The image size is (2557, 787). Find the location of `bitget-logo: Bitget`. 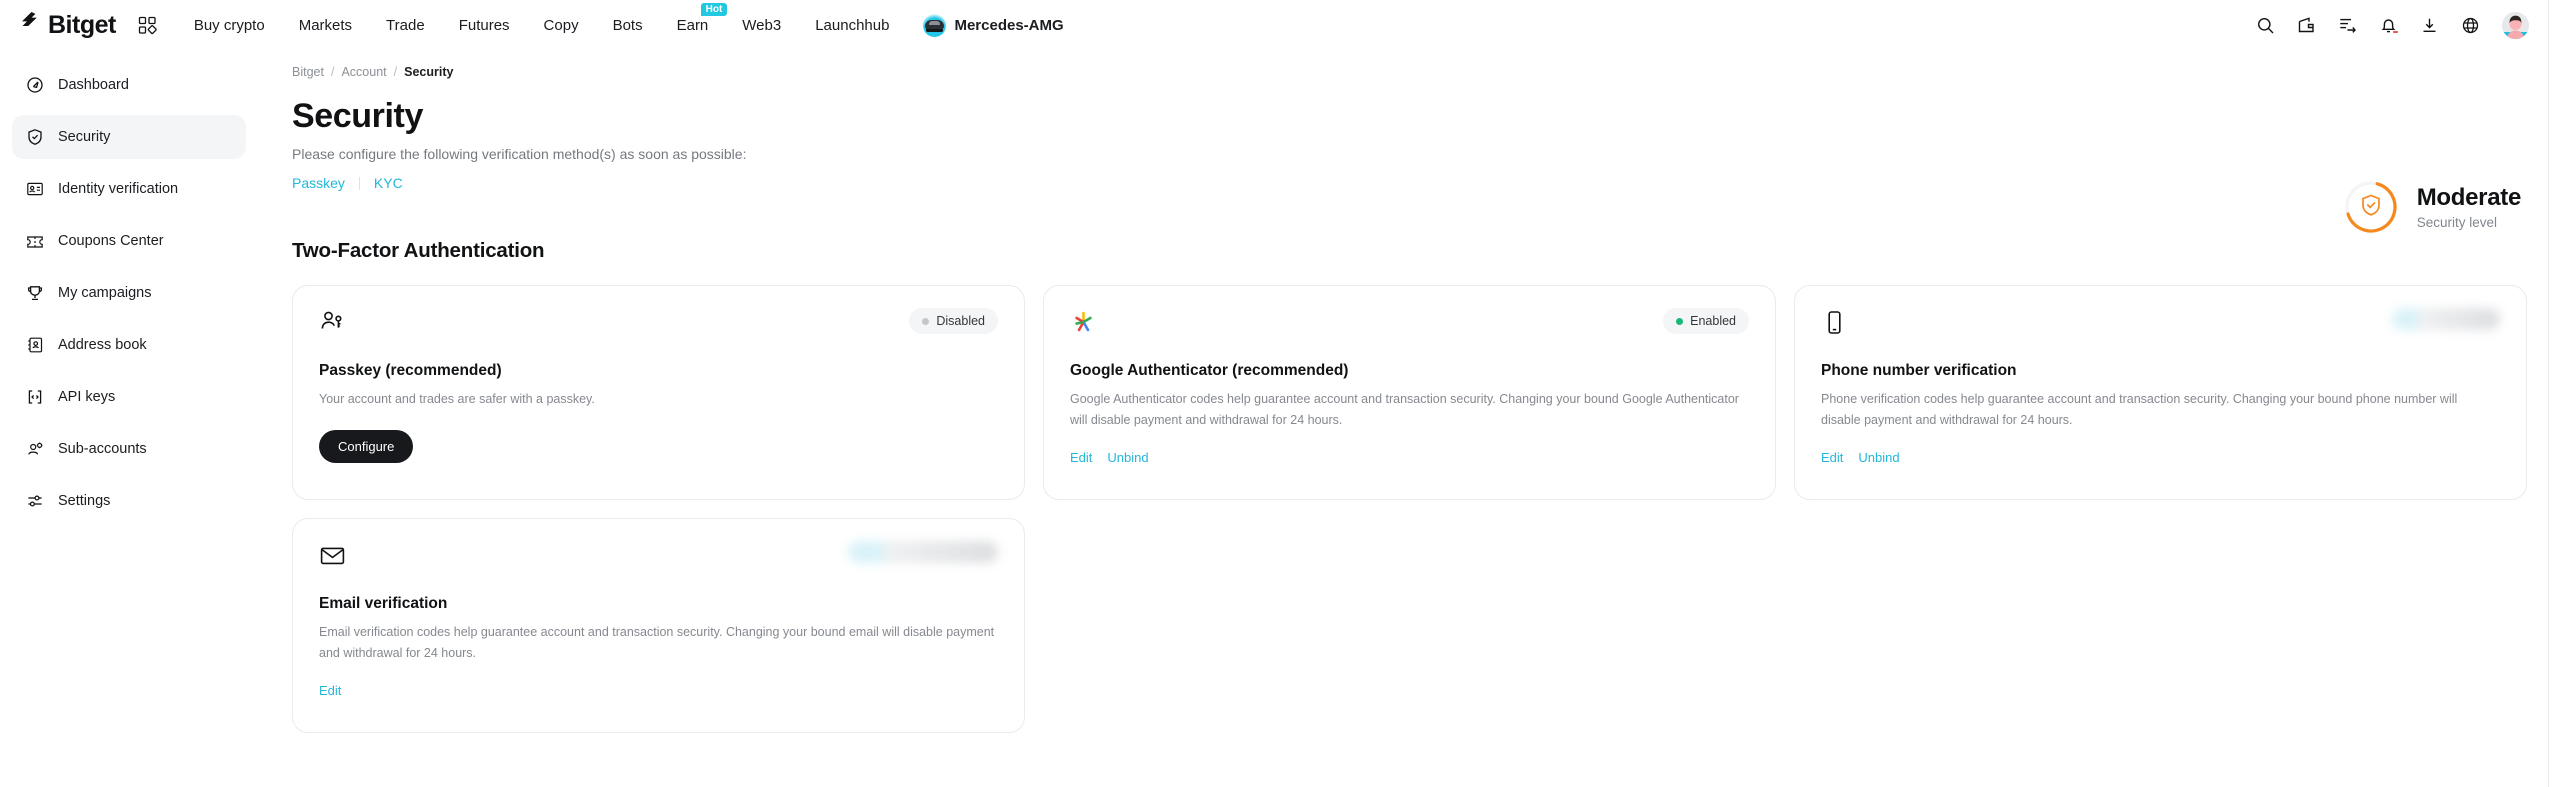

bitget-logo: Bitget is located at coordinates (67, 25).